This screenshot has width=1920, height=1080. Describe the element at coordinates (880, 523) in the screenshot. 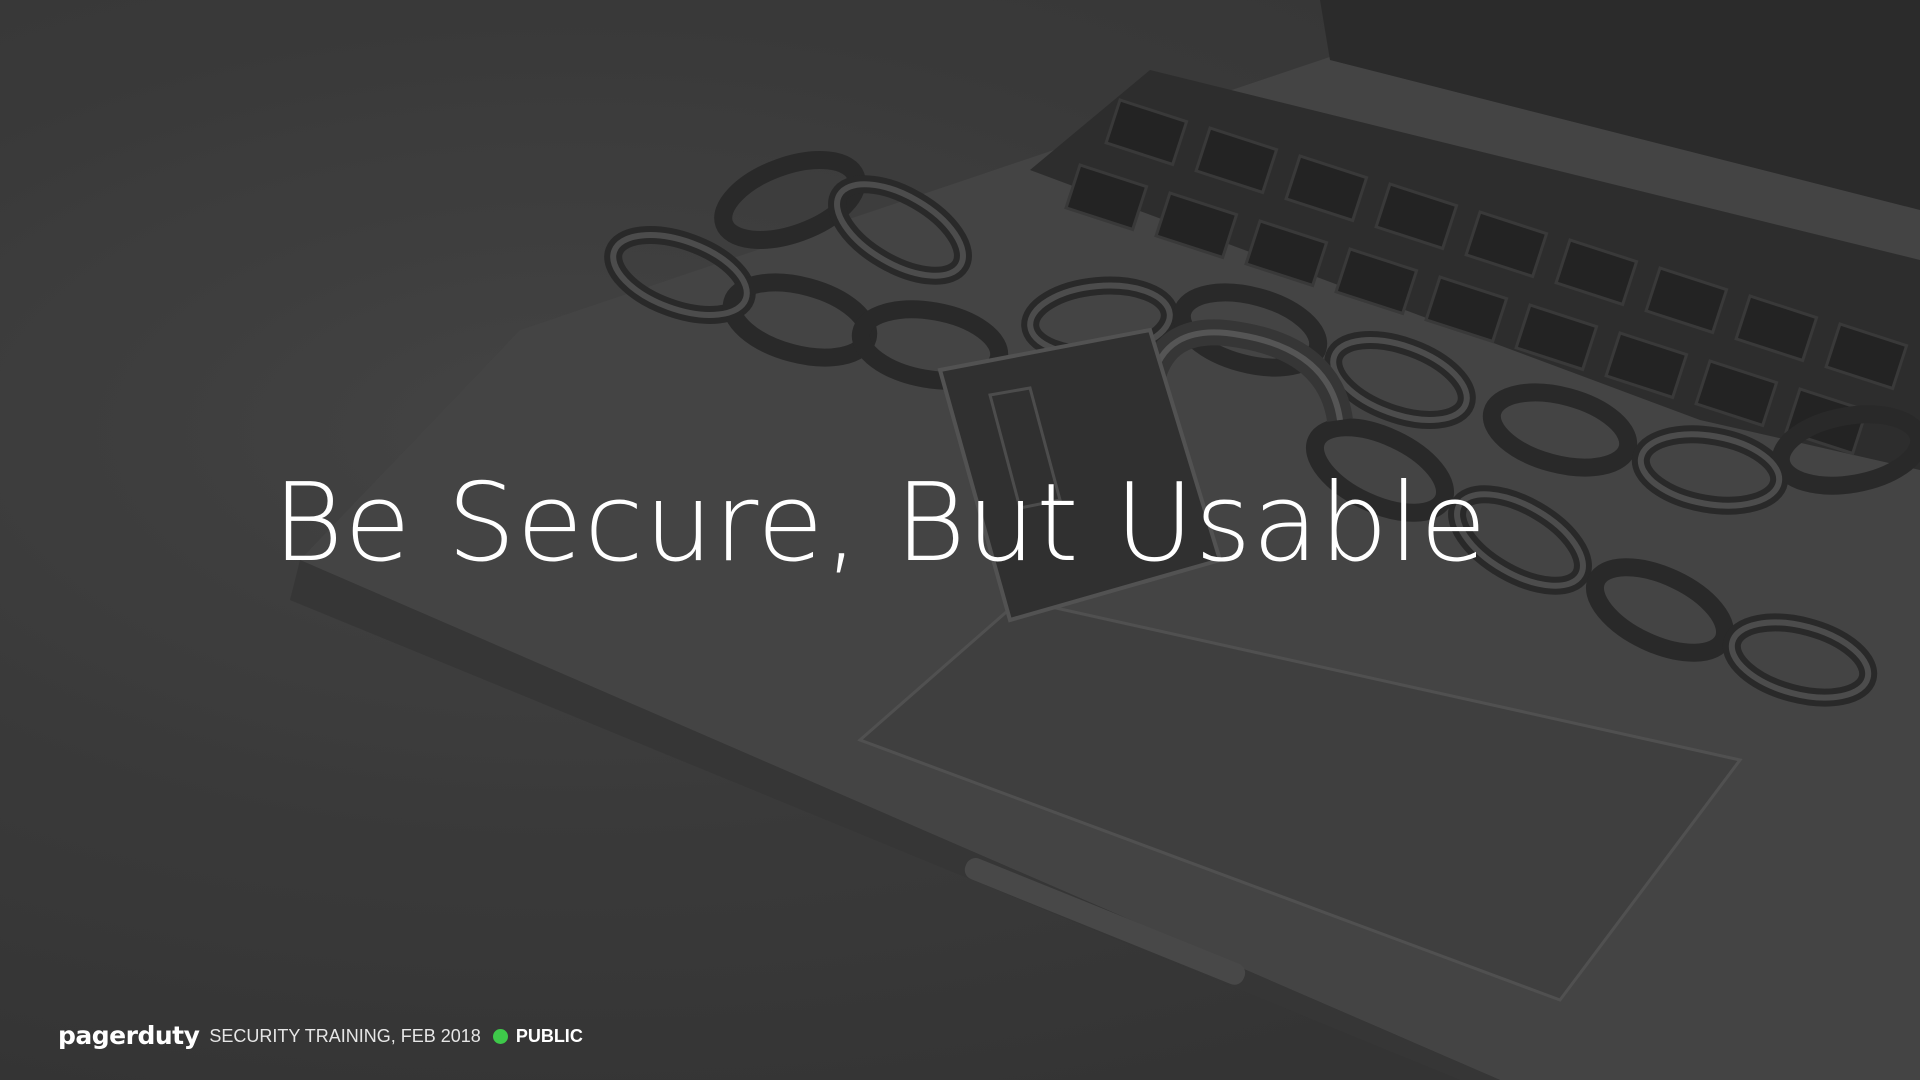

I see `slide-title: Be Secure, But Usable` at that location.